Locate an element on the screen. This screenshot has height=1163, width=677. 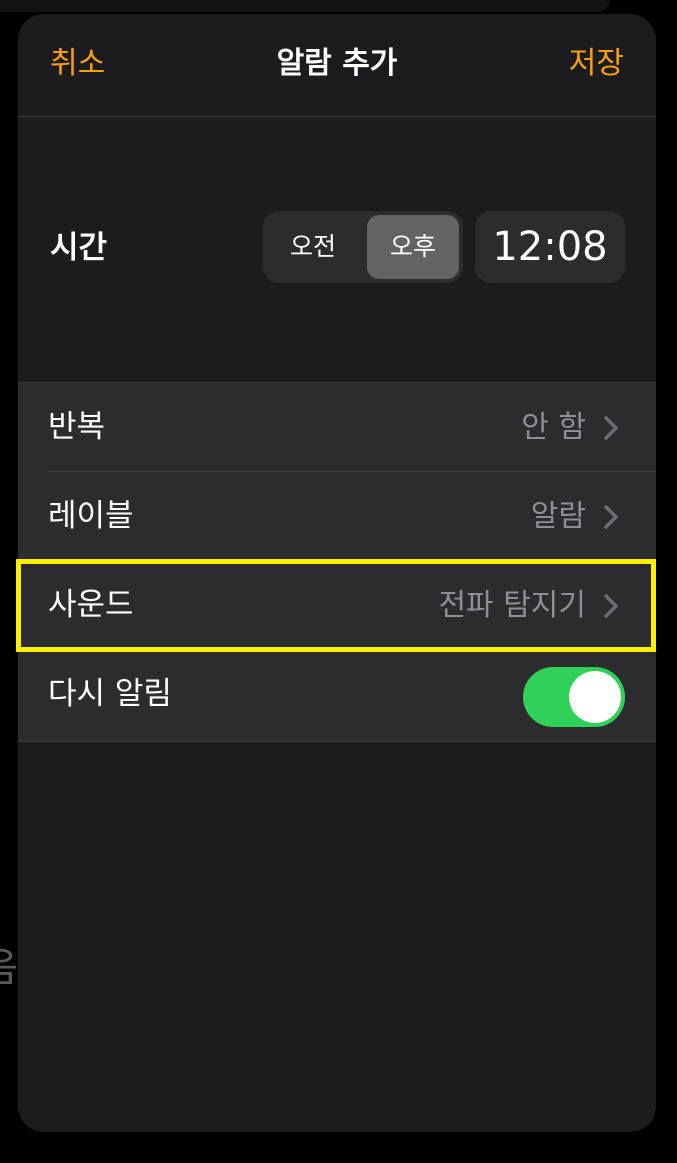
label-row: 레이블 알람 is located at coordinates (337, 516).